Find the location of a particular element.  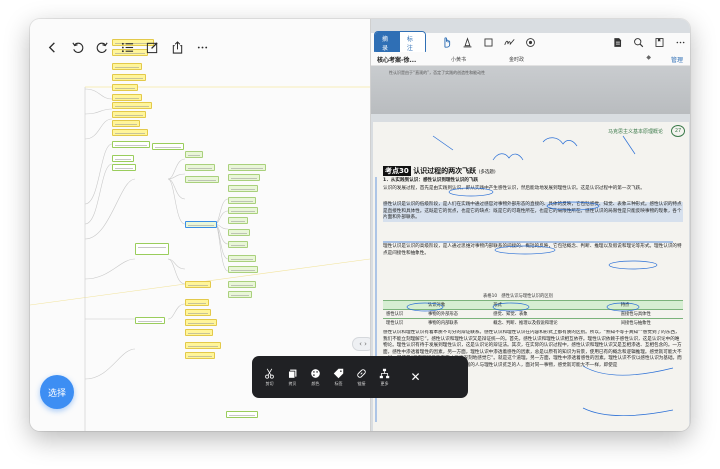

tag-button: 标签 is located at coordinates (338, 377).